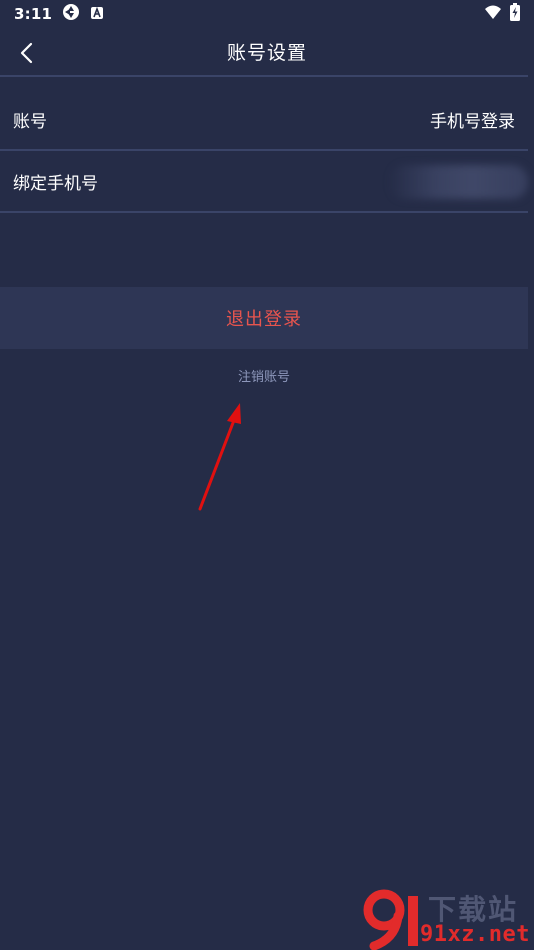  I want to click on a-badge-icon, so click(97, 14).